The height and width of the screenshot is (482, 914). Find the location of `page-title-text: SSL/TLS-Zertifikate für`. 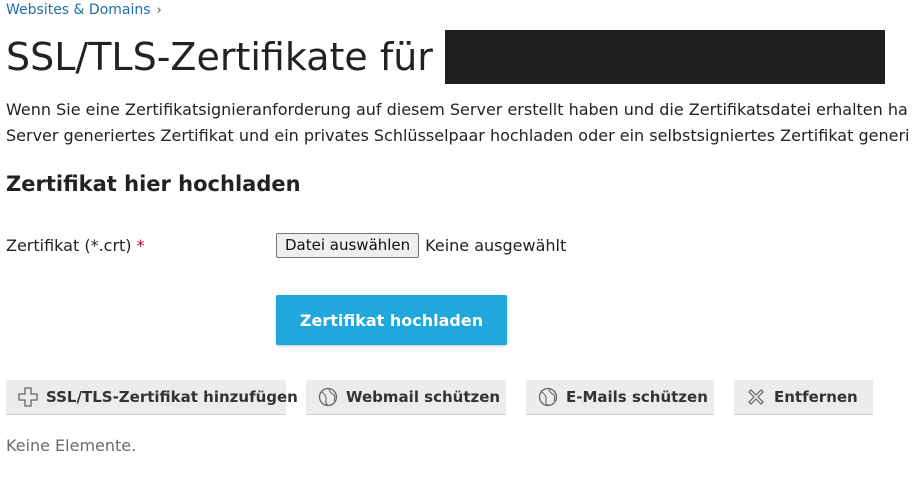

page-title-text: SSL/TLS-Zertifikate für is located at coordinates (219, 57).